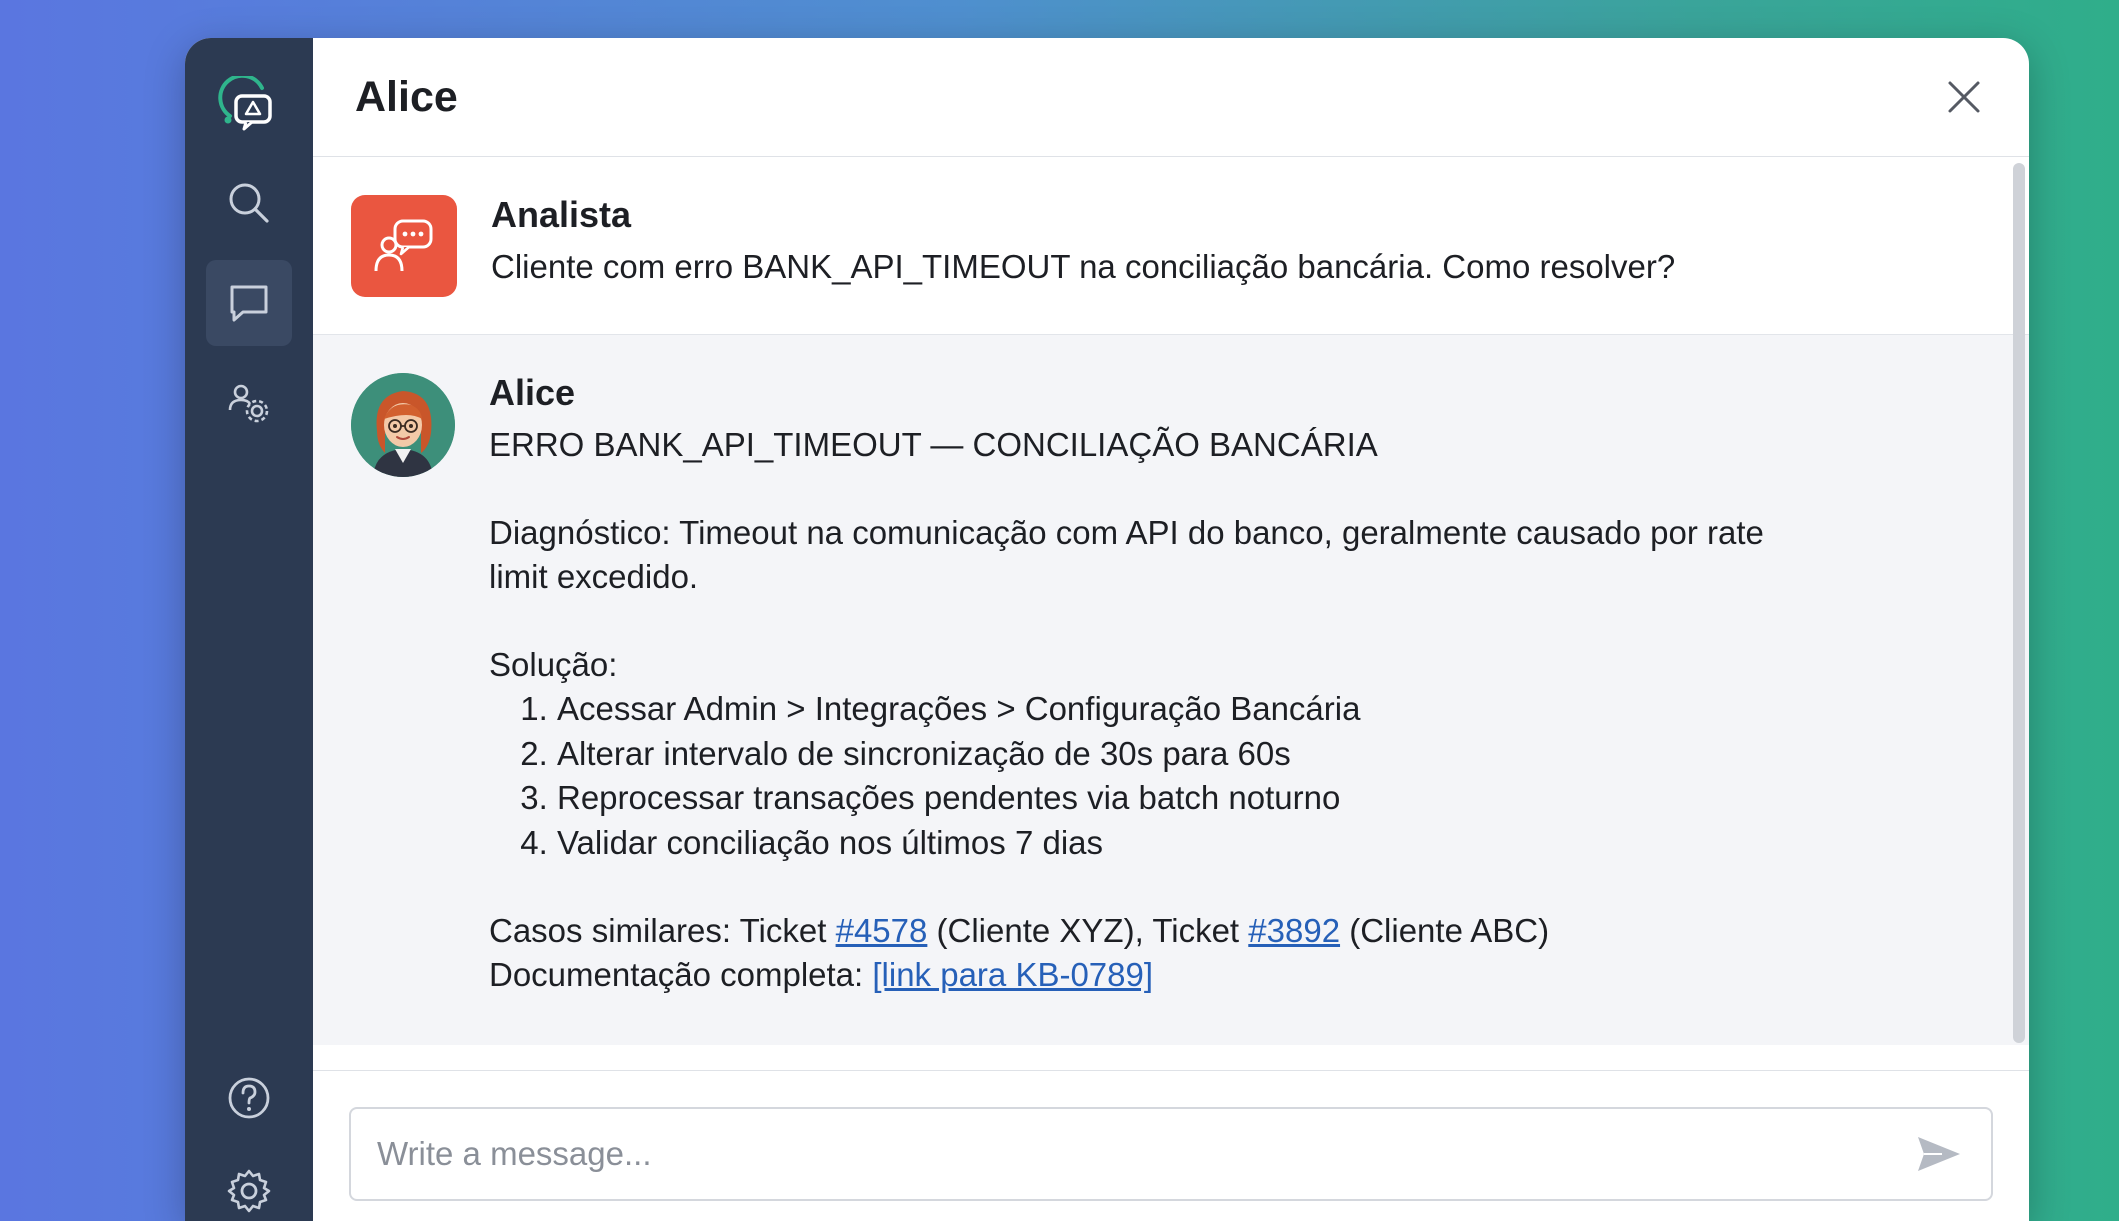  Describe the element at coordinates (662, 930) in the screenshot. I see `similar-cases-prefix: Casos similares: Ticket` at that location.